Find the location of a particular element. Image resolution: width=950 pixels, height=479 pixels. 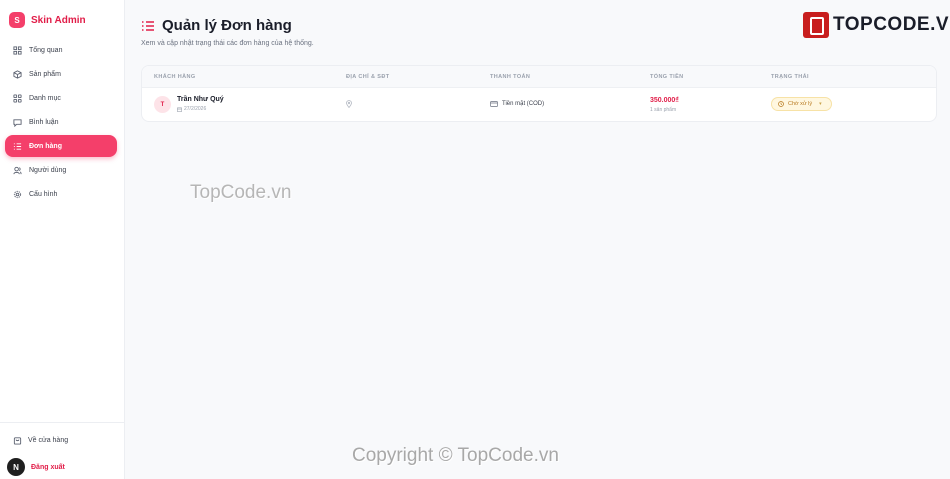

chevron-down-icon: ▾ is located at coordinates (820, 104).